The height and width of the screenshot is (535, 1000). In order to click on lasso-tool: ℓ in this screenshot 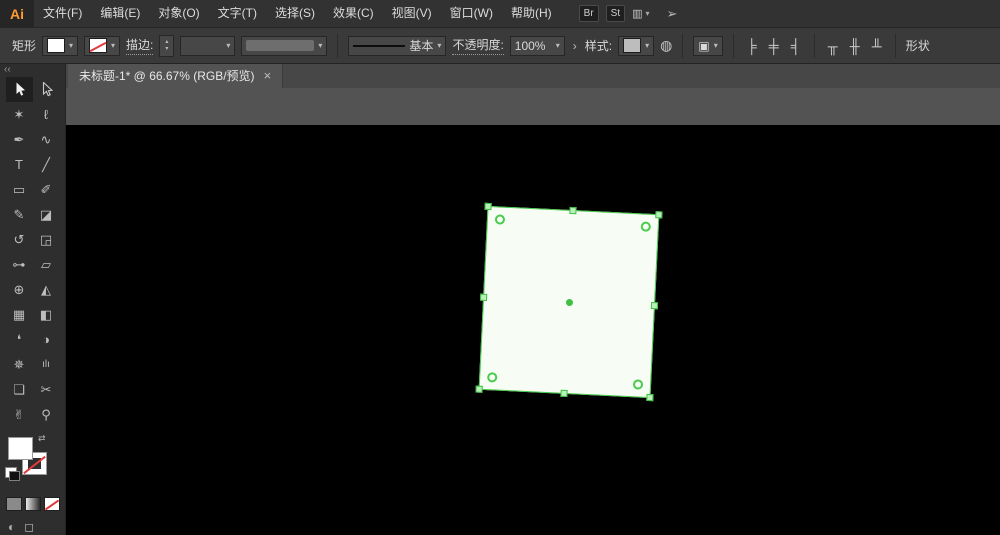, I will do `click(46, 114)`.